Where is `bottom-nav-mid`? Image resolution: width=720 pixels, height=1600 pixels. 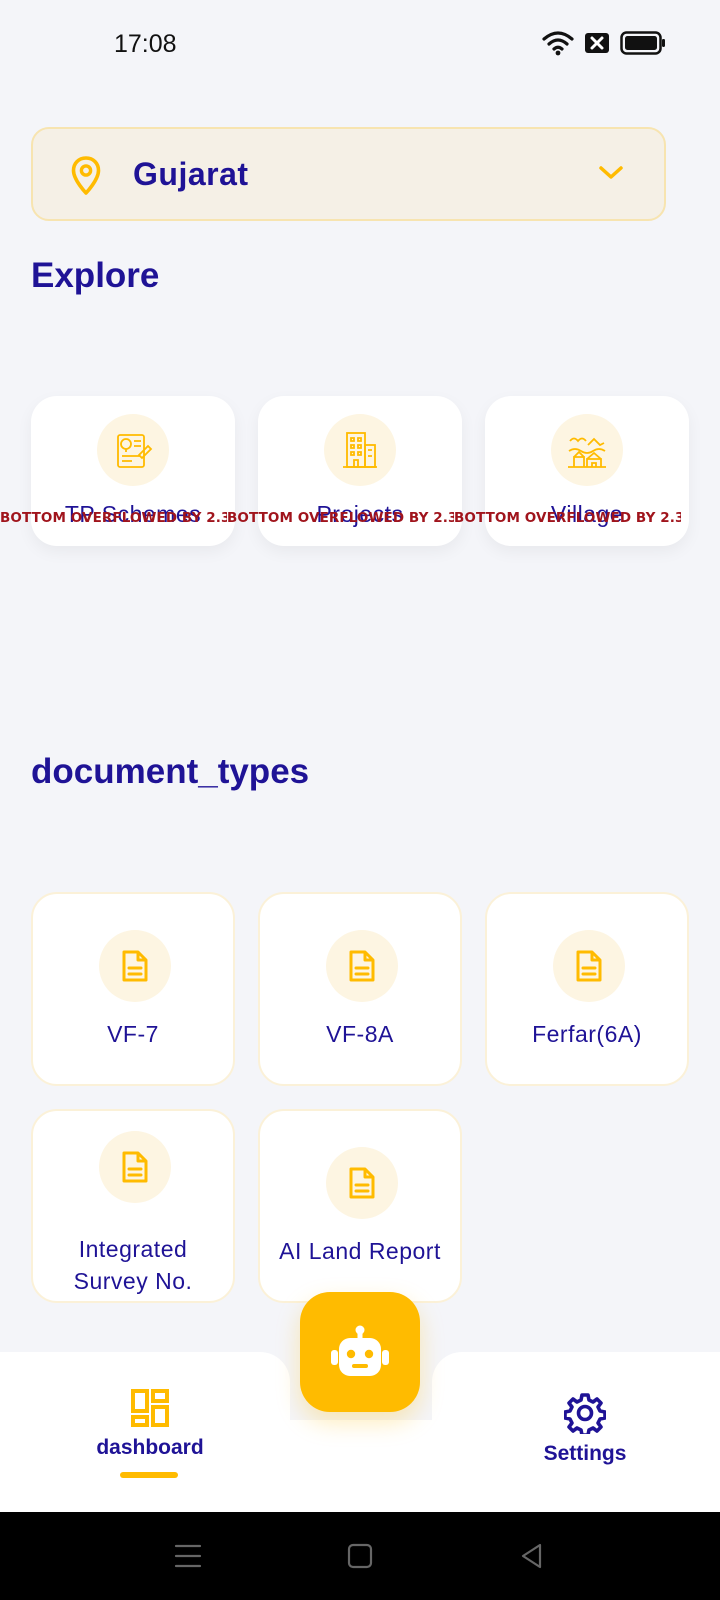
bottom-nav-mid is located at coordinates (360, 1466).